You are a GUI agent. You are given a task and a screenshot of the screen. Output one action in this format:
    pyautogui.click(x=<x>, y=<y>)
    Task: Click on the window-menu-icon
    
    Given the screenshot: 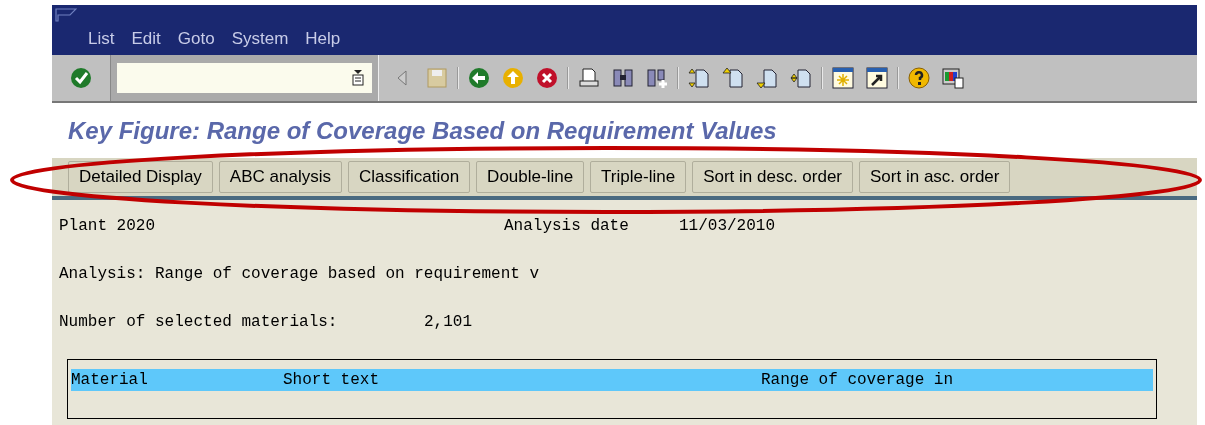 What is the action you would take?
    pyautogui.click(x=66, y=15)
    